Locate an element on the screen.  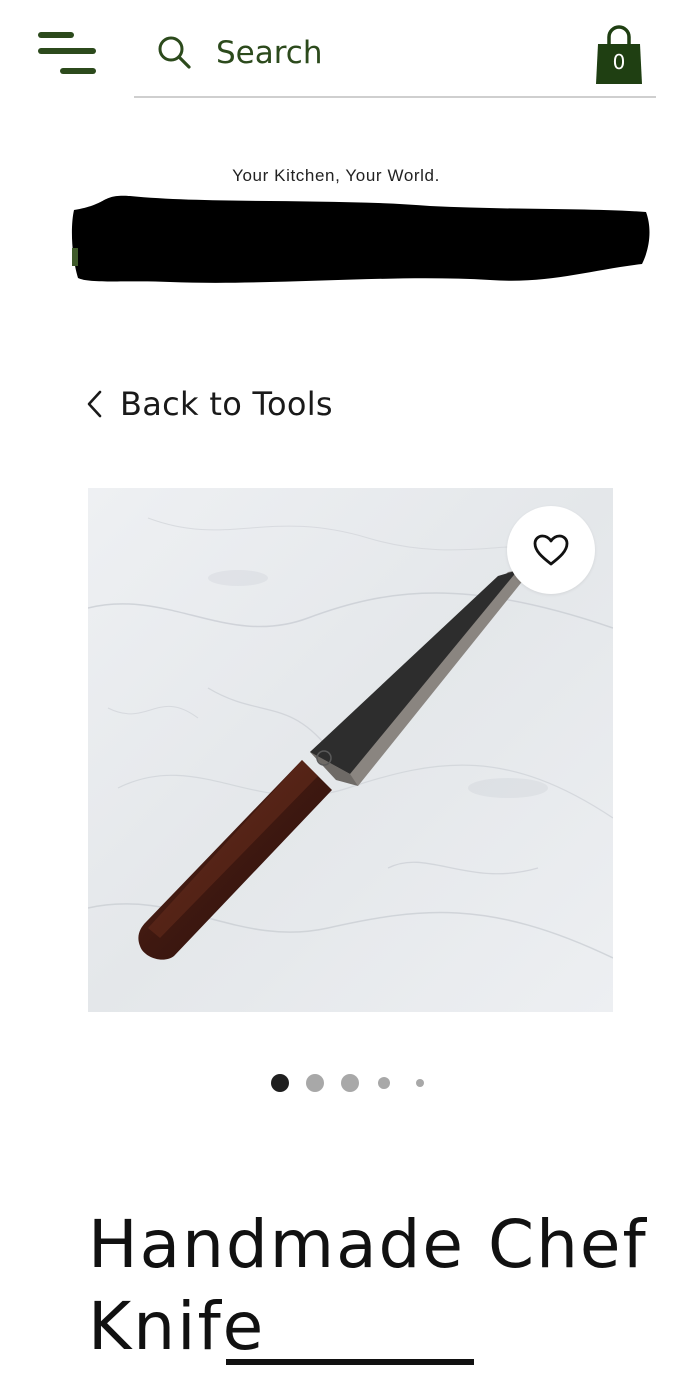
search-bar is located at coordinates (395, 60).